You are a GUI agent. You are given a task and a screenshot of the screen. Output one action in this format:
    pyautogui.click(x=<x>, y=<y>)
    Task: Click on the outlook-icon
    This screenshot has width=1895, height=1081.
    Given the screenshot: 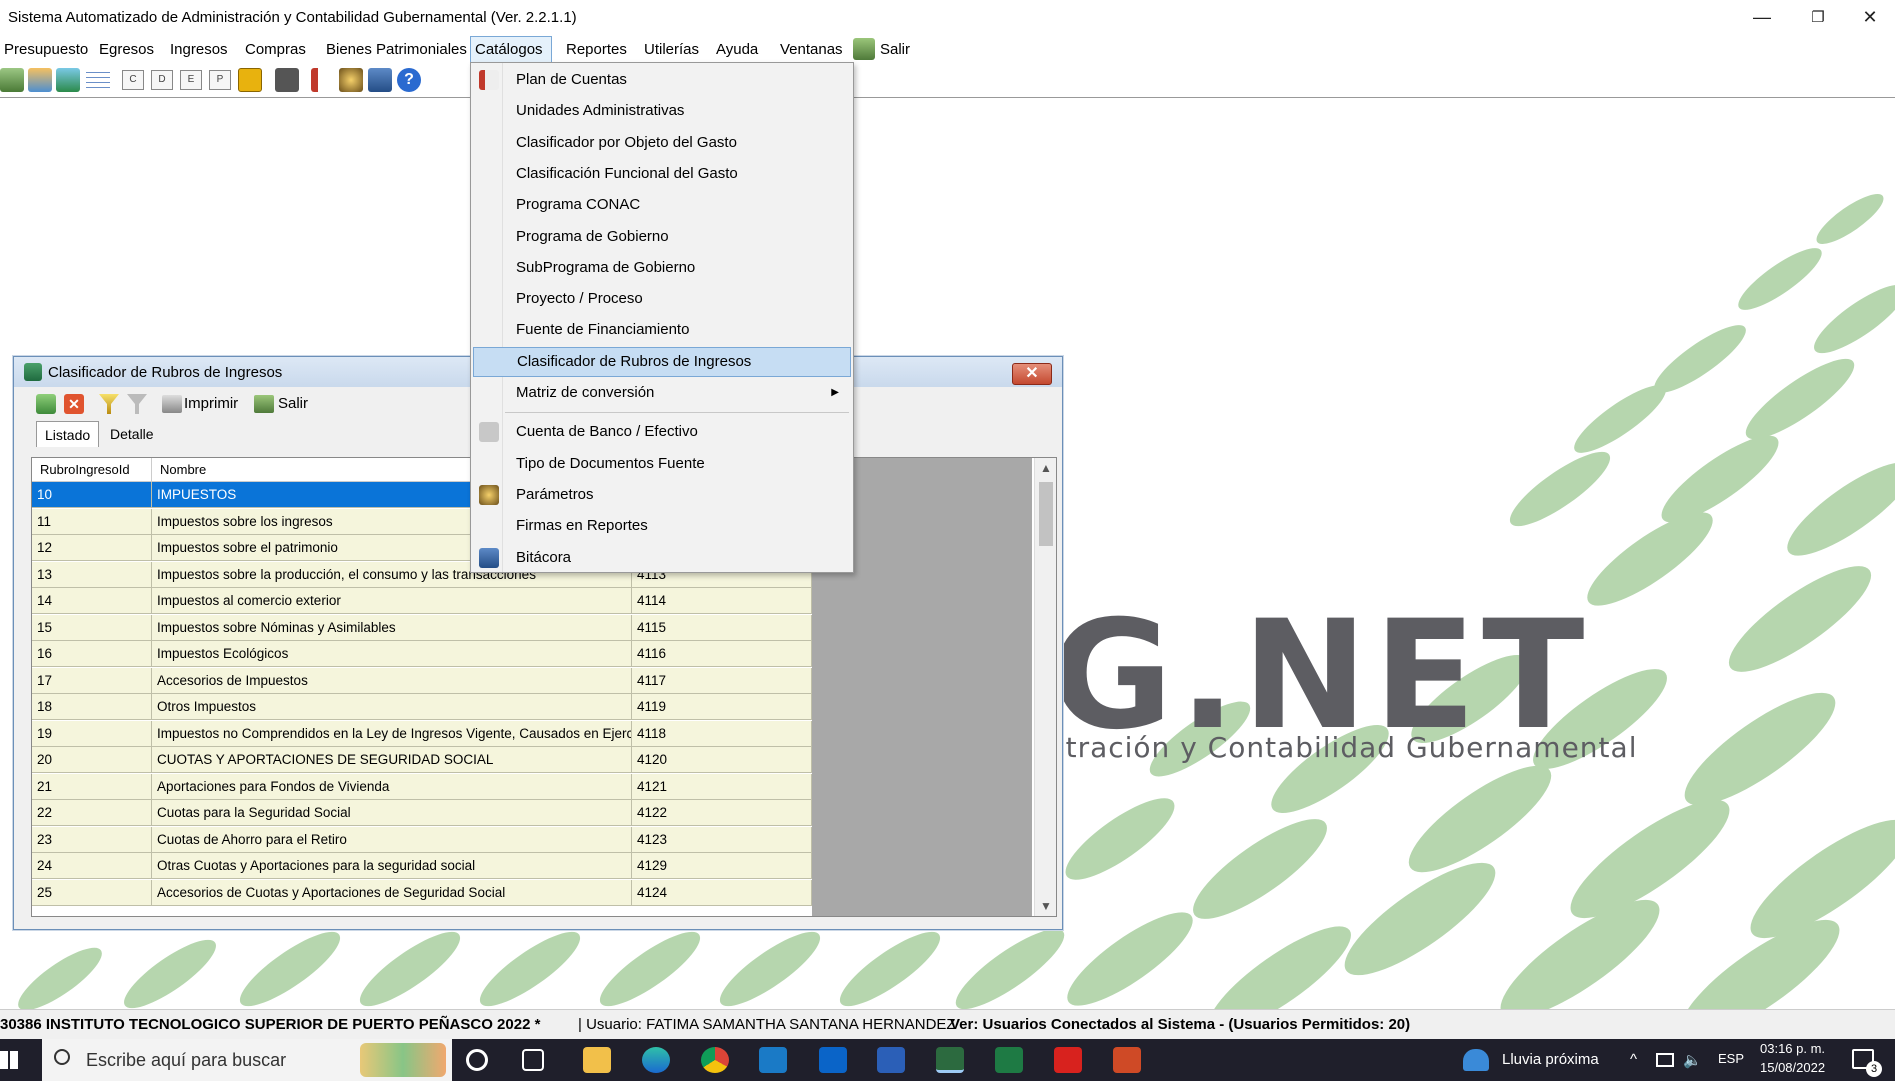 What is the action you would take?
    pyautogui.click(x=833, y=1060)
    